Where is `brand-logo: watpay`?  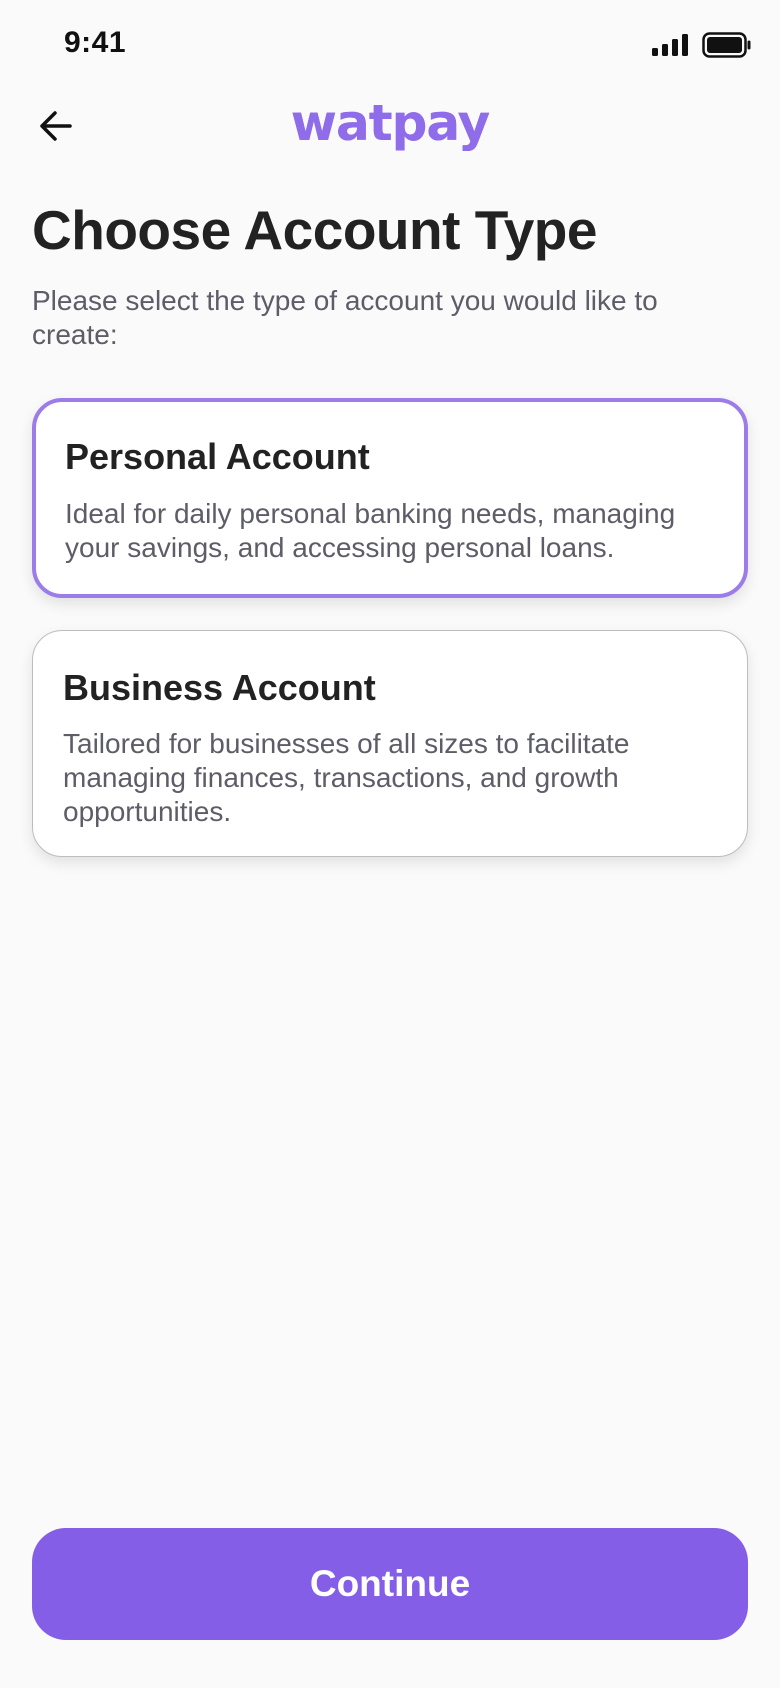
brand-logo: watpay is located at coordinates (390, 123).